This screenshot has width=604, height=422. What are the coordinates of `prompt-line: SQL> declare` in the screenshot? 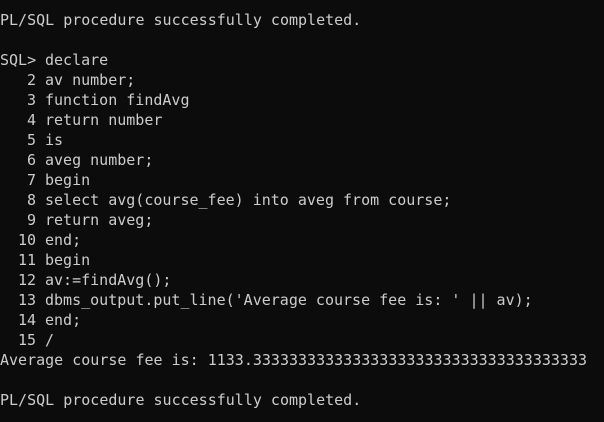 It's located at (302, 60).